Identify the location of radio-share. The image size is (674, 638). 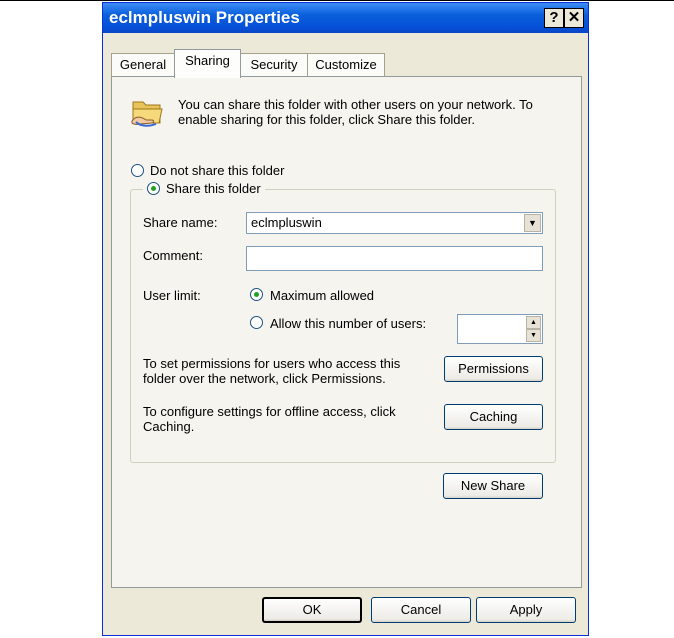
(153, 188).